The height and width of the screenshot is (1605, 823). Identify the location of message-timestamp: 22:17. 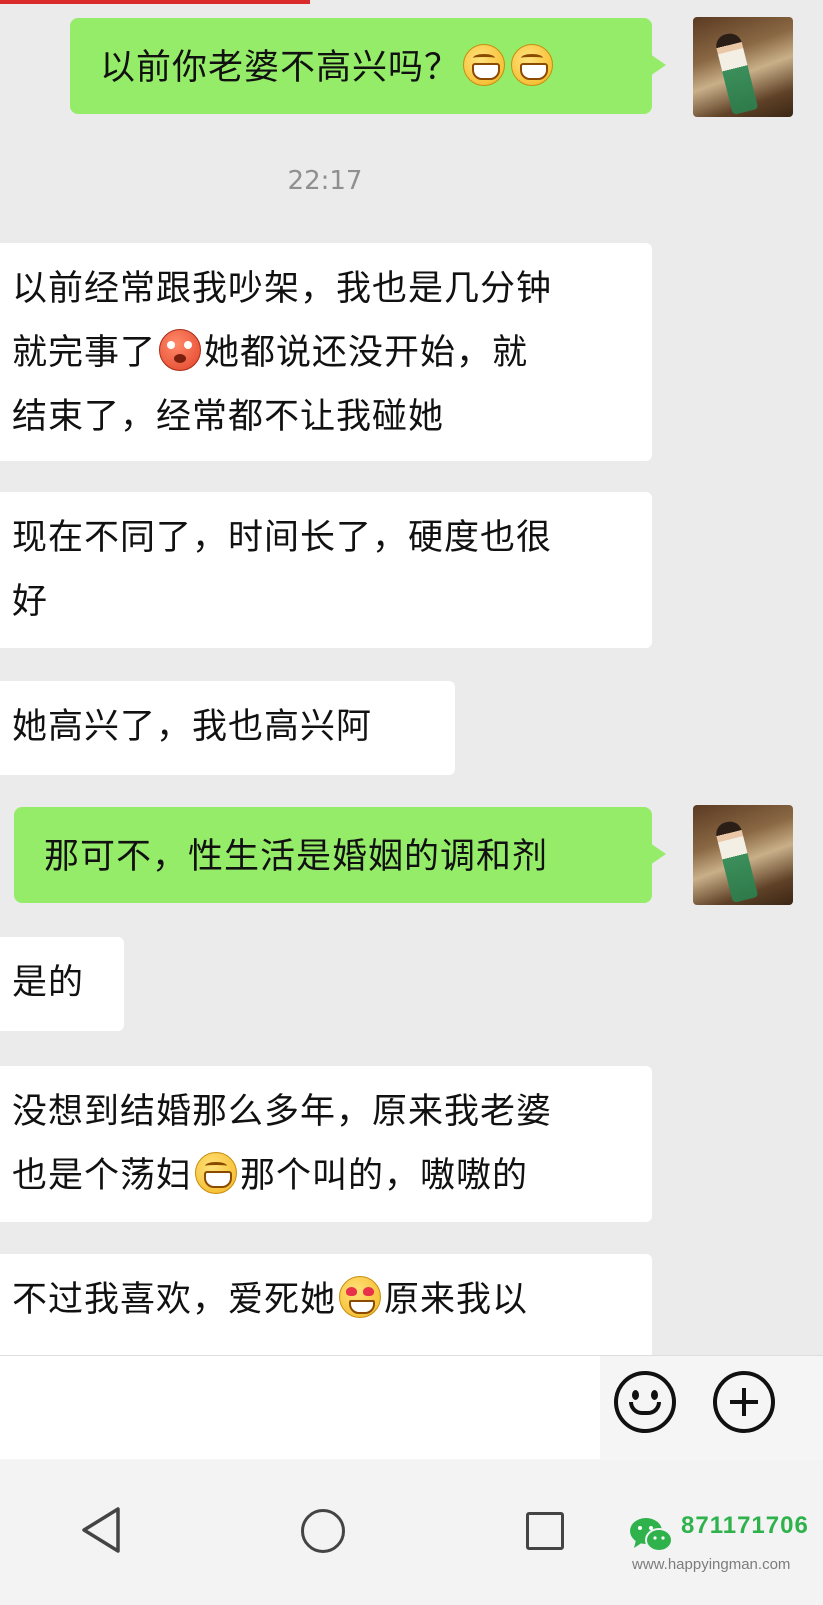
(325, 181).